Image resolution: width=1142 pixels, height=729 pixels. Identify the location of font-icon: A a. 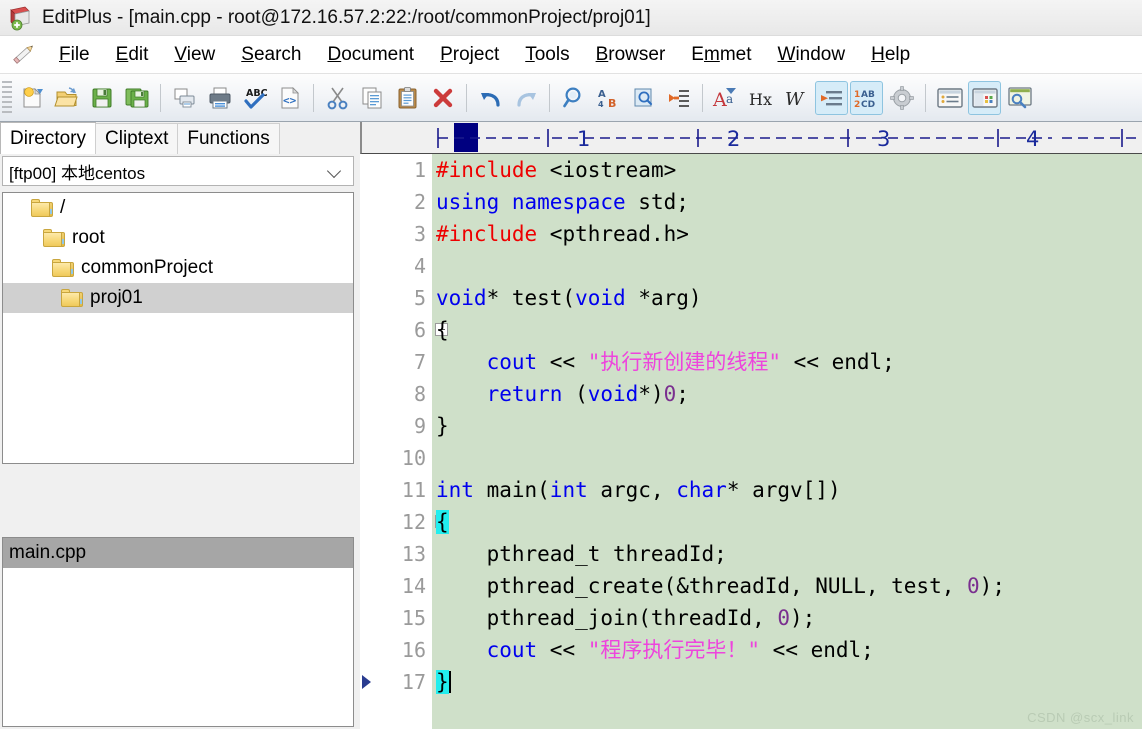
(726, 98).